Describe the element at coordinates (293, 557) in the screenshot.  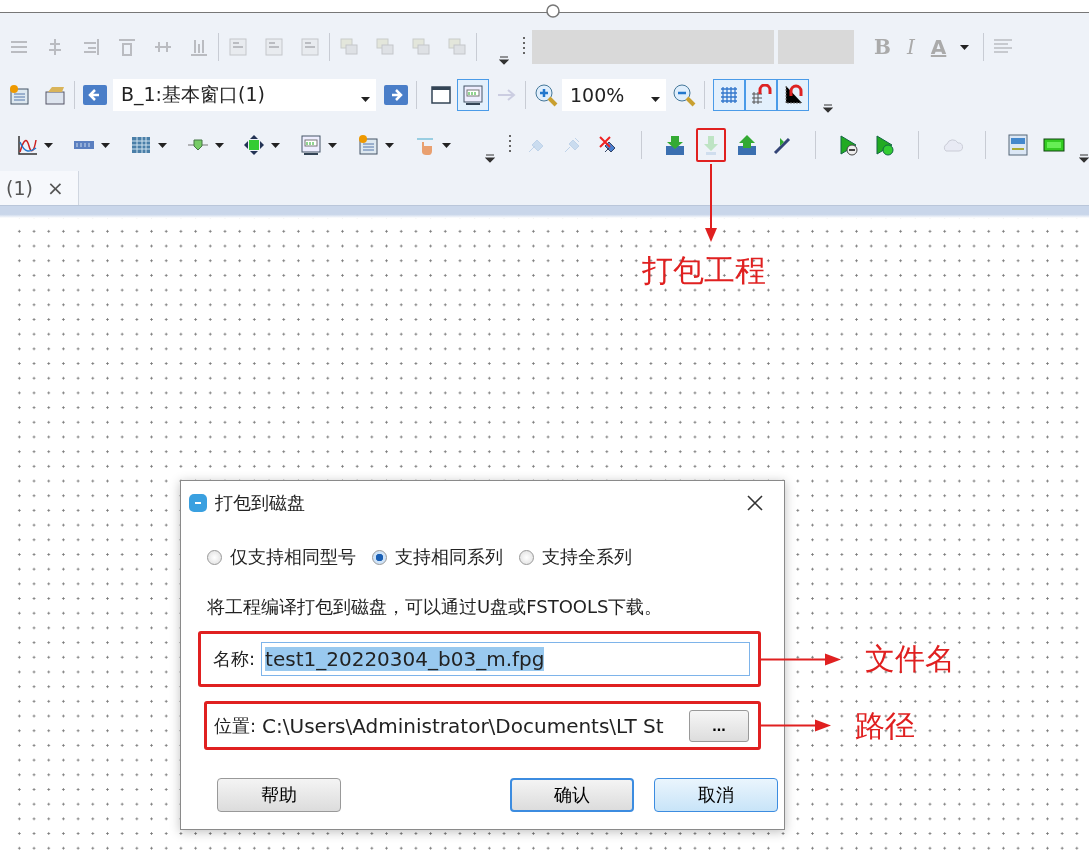
I see `radio-label: 仅支持相同型号` at that location.